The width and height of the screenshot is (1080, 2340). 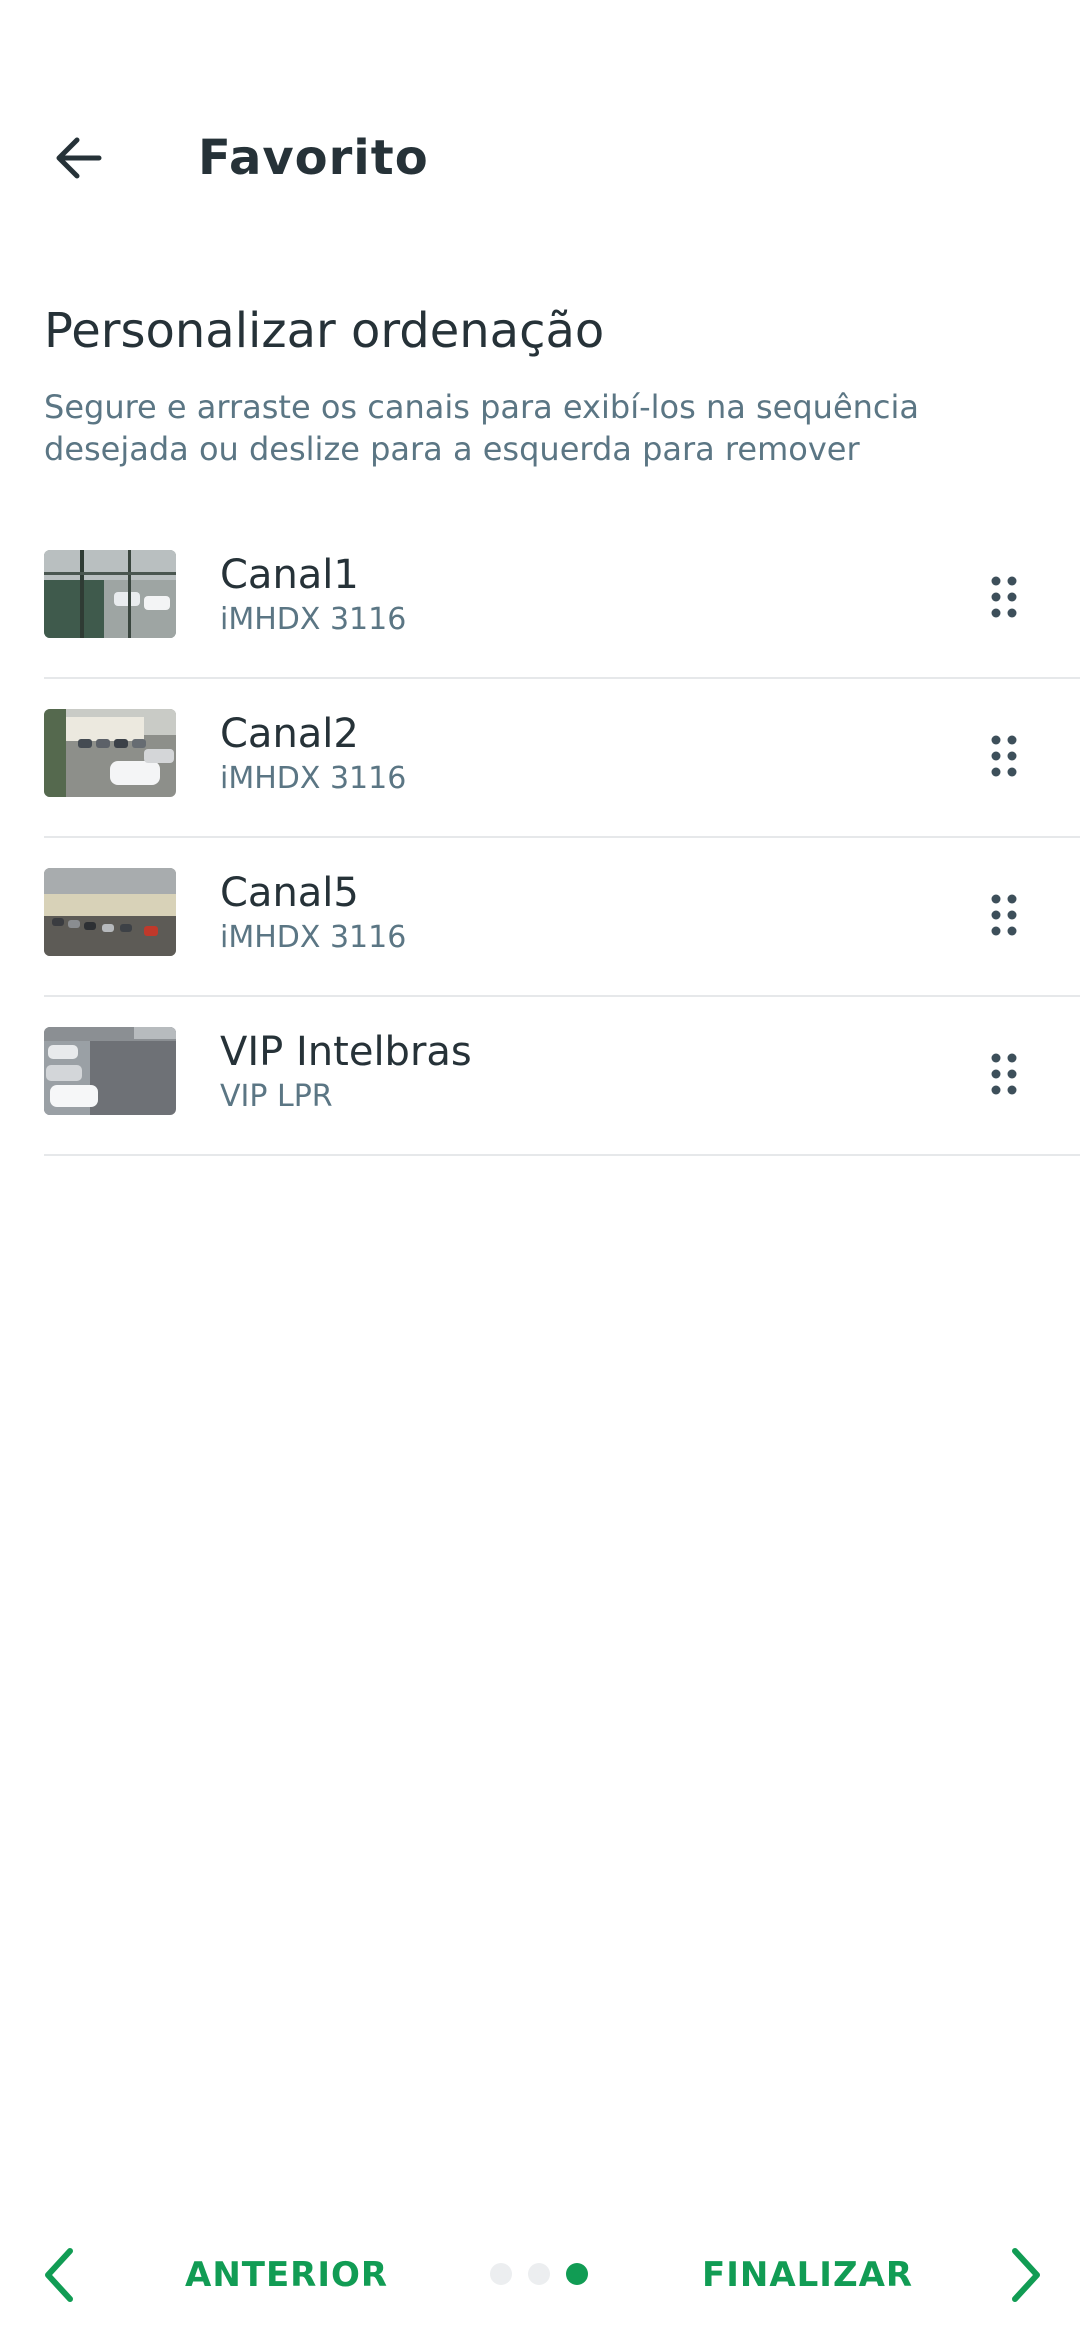 I want to click on channel-name: Canal2, so click(x=289, y=734).